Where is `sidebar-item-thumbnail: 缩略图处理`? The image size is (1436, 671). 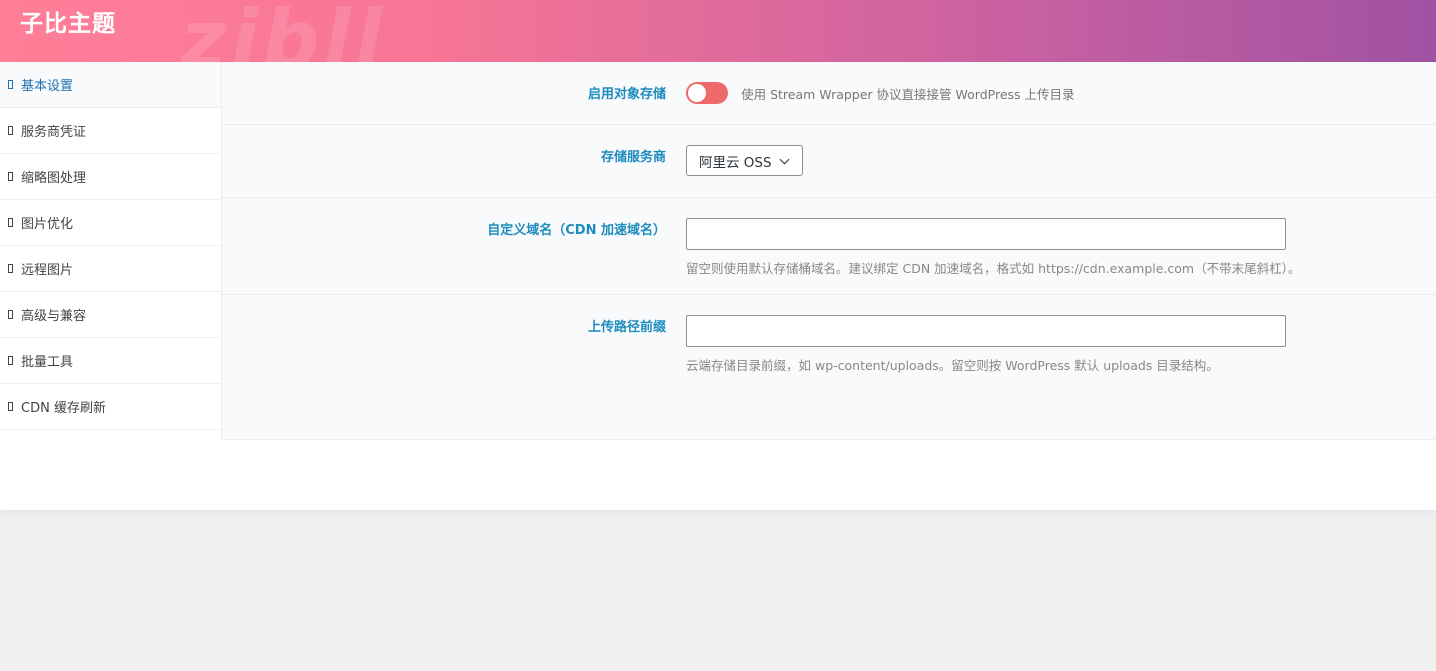 sidebar-item-thumbnail: 缩略图处理 is located at coordinates (110, 177).